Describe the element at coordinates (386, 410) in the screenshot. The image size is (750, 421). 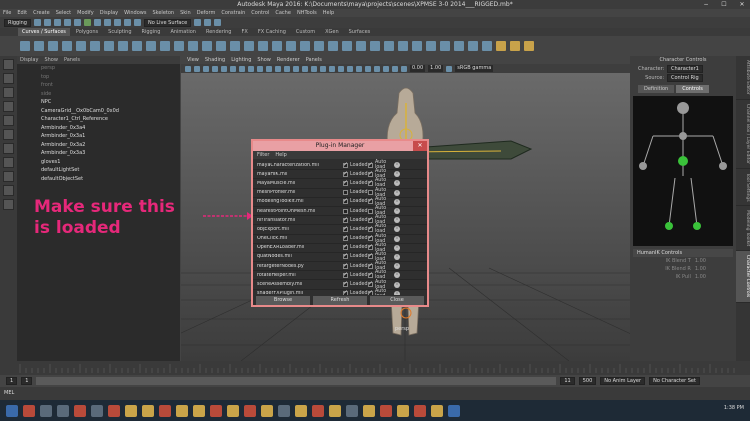
I see `taskbar-app-13-icon` at that location.